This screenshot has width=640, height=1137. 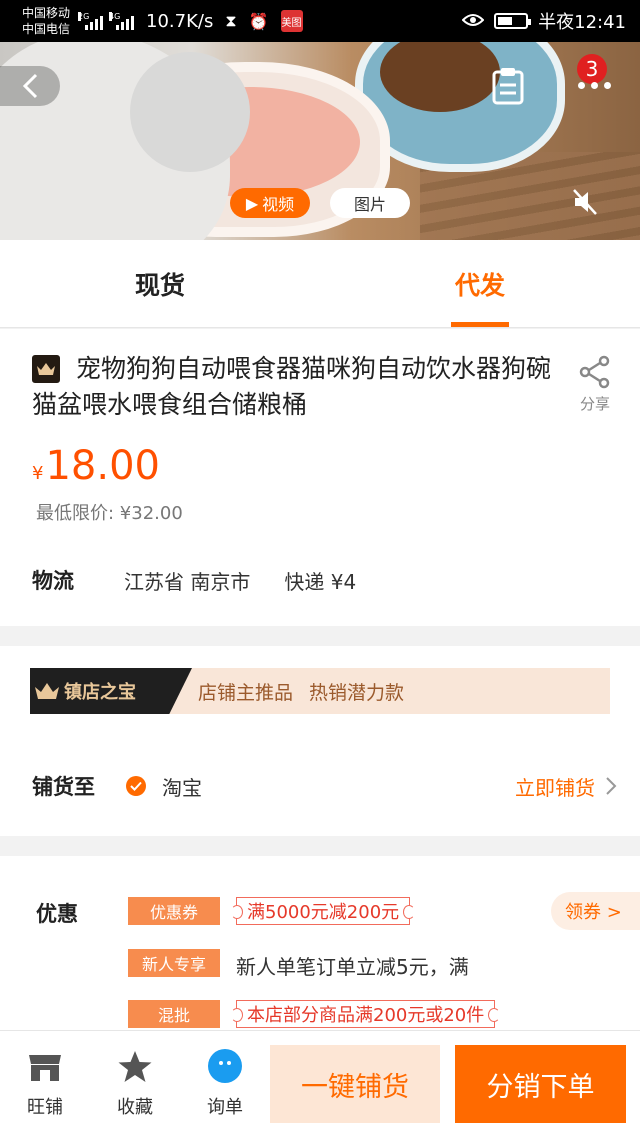 What do you see at coordinates (291, 21) in the screenshot?
I see `app-notification-icon: 美图` at bounding box center [291, 21].